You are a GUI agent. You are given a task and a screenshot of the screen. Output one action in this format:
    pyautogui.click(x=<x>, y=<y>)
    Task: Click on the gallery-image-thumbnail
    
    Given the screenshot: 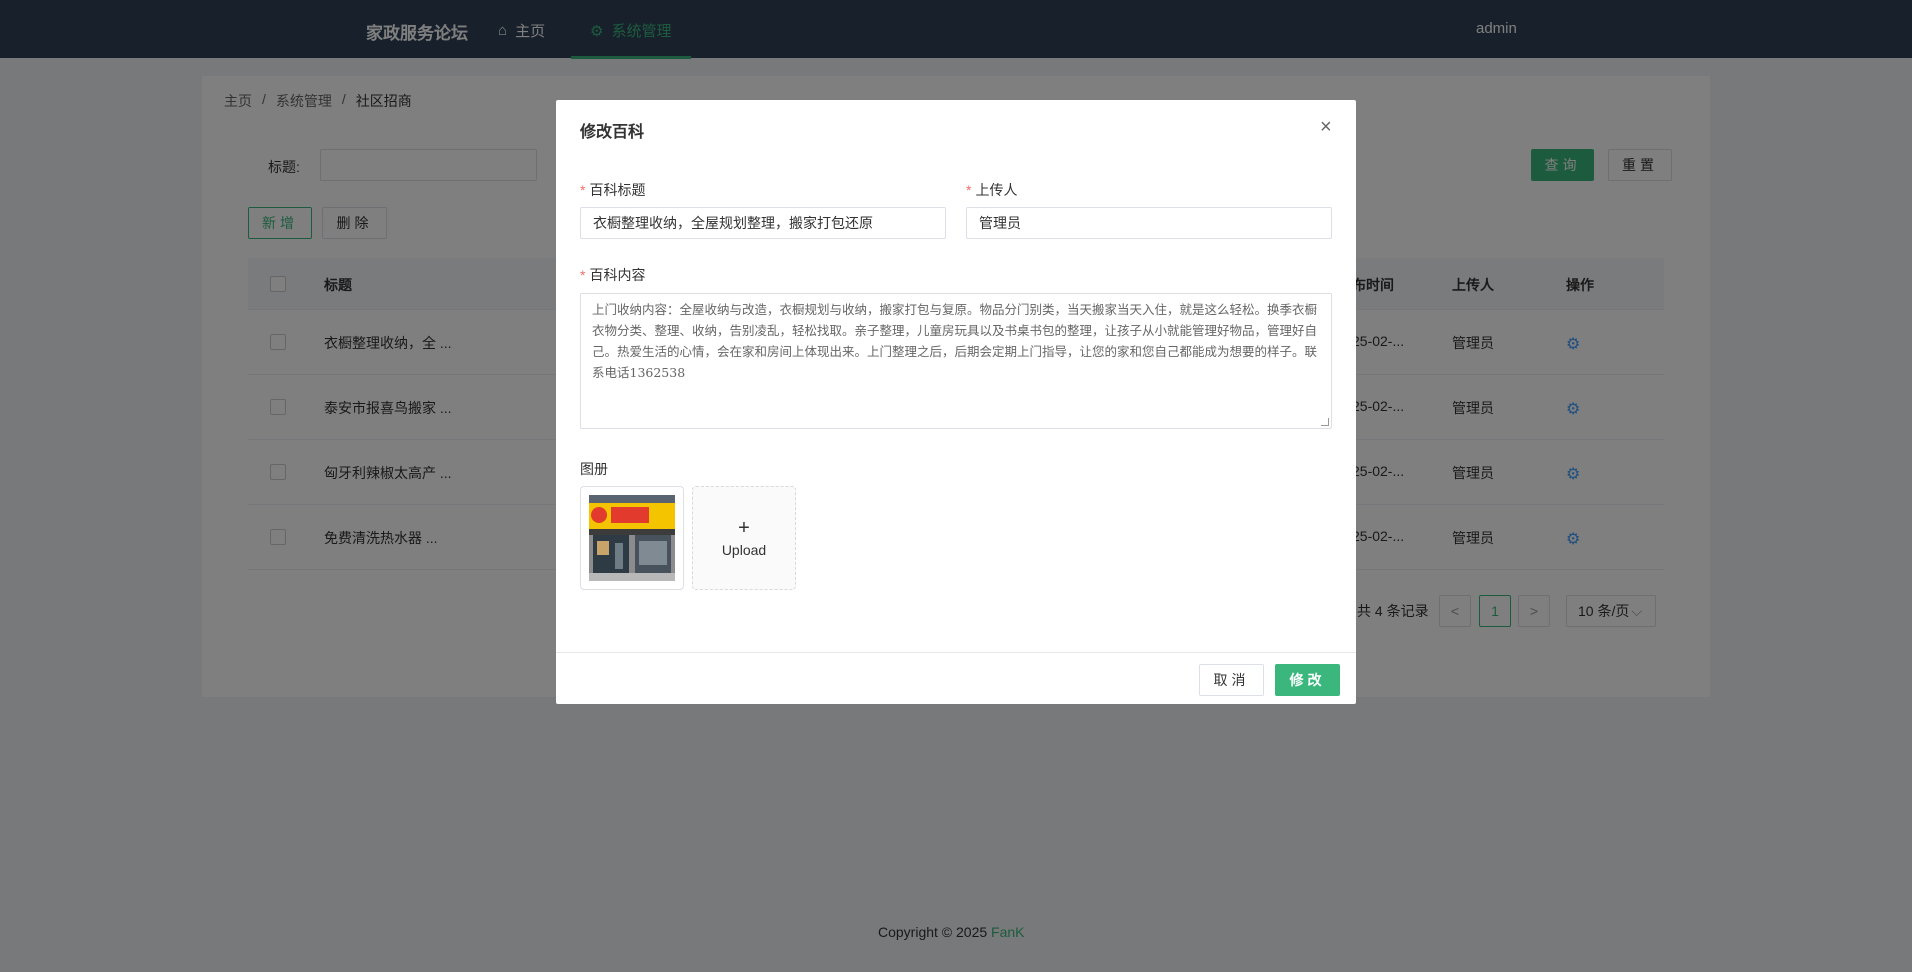 What is the action you would take?
    pyautogui.click(x=632, y=538)
    